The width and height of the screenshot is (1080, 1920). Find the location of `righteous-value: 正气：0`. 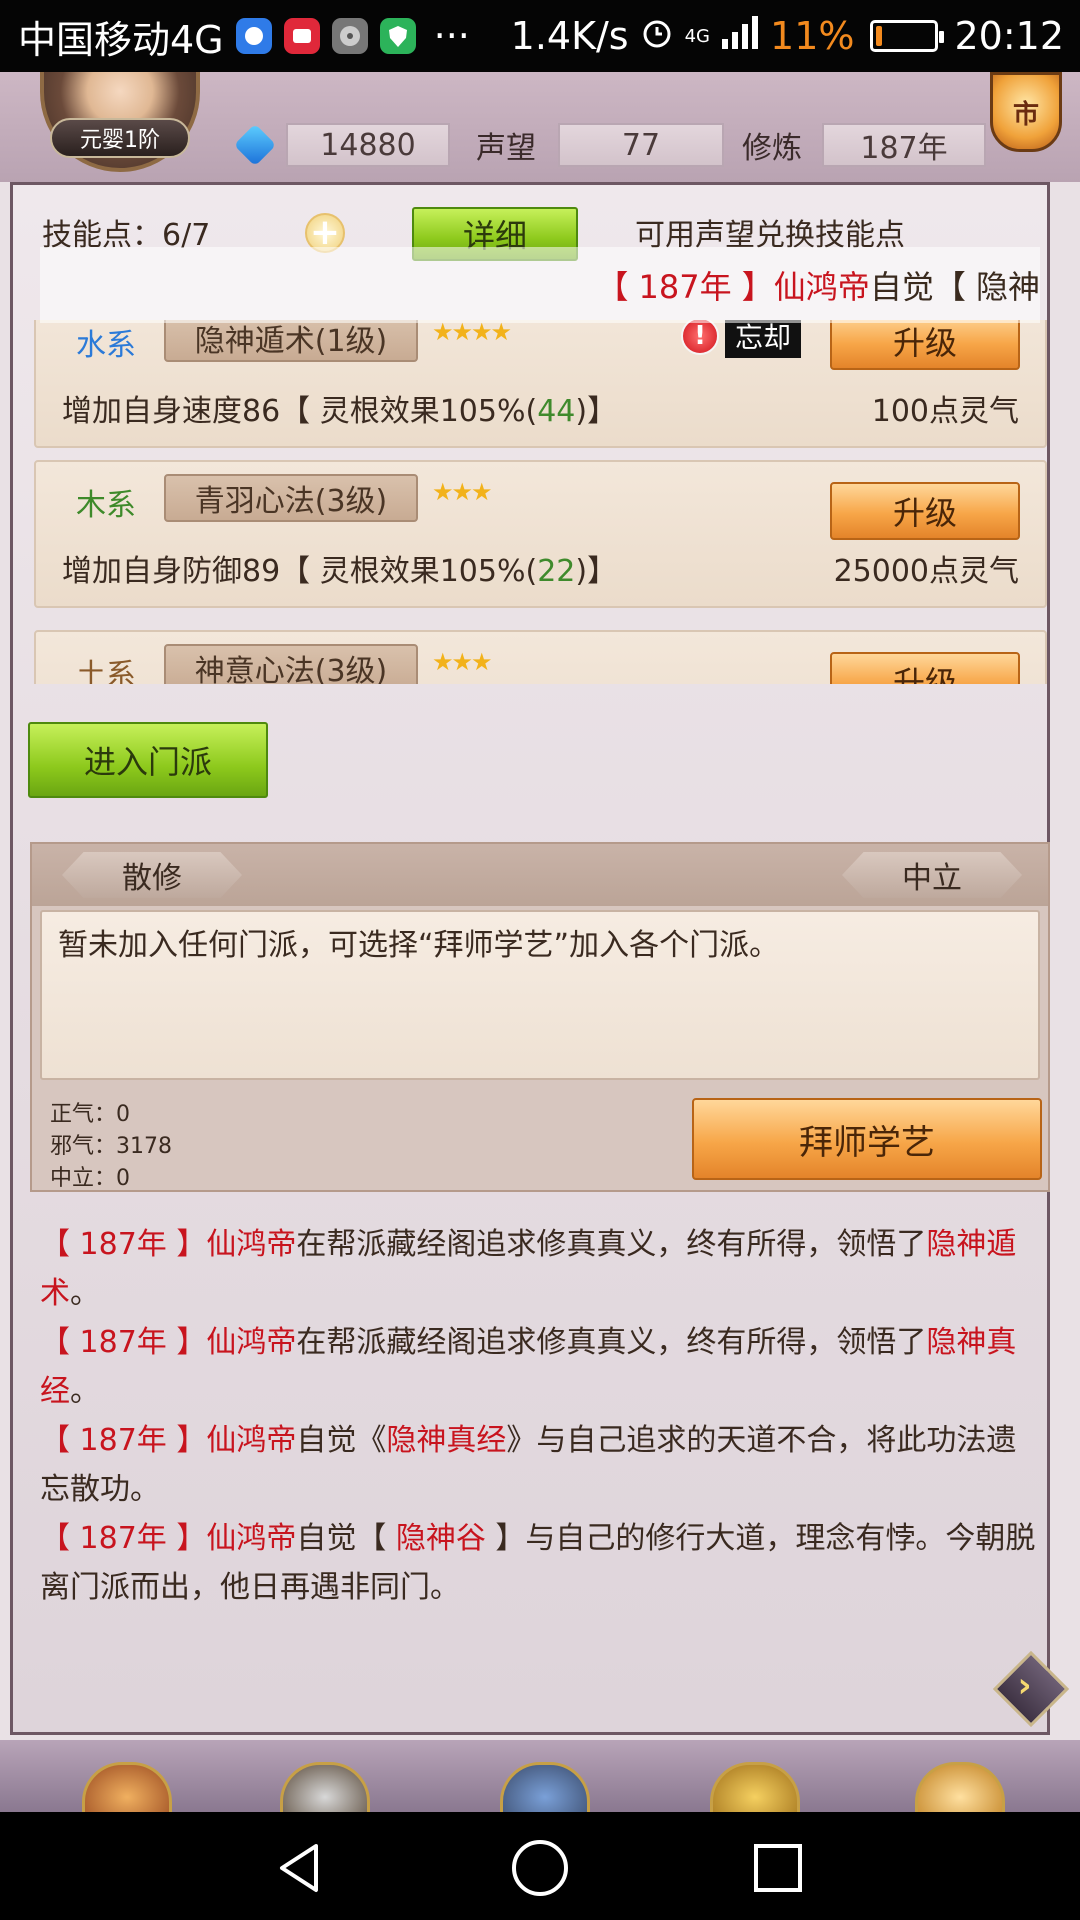

righteous-value: 正气：0 is located at coordinates (90, 1114).